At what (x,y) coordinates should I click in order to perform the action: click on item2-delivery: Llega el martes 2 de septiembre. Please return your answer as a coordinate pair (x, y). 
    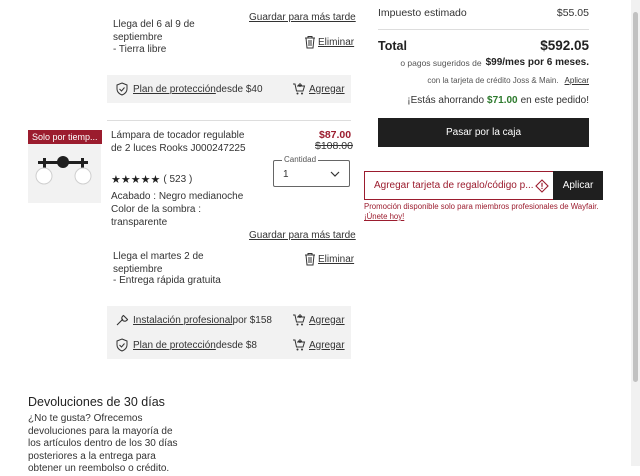
    Looking at the image, I should click on (158, 263).